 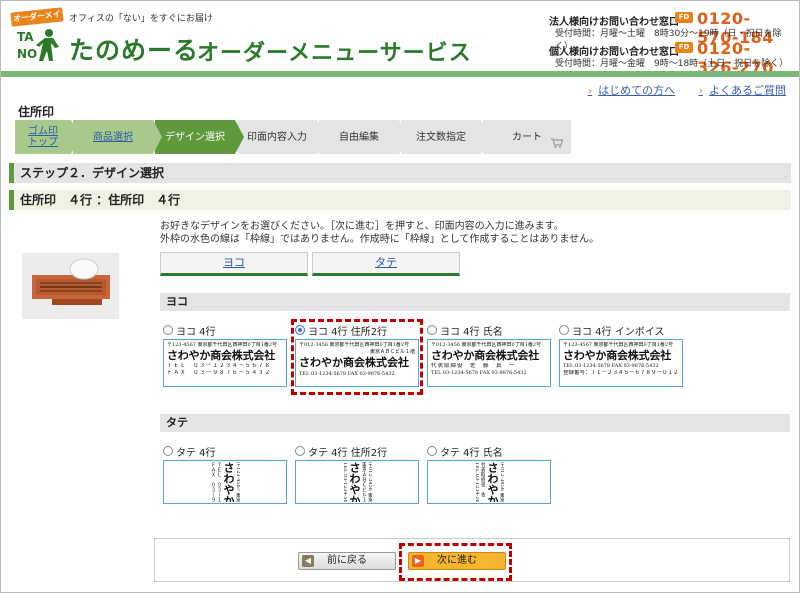 What do you see at coordinates (700, 90) in the screenshot?
I see `arrow-icon: ›` at bounding box center [700, 90].